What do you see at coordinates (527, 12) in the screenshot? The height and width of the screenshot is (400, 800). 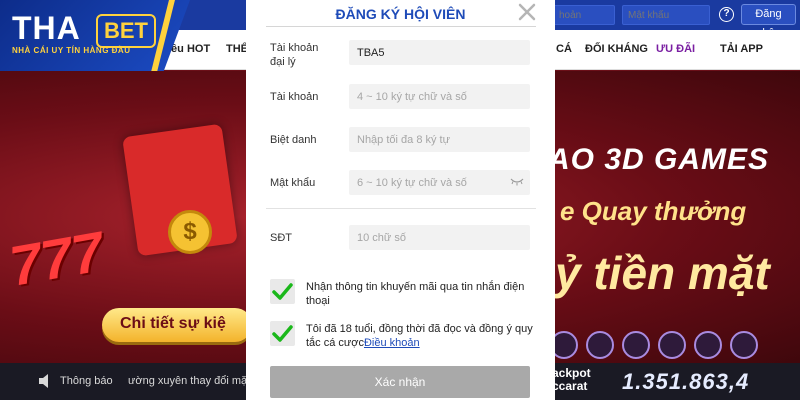 I see `close-icon` at bounding box center [527, 12].